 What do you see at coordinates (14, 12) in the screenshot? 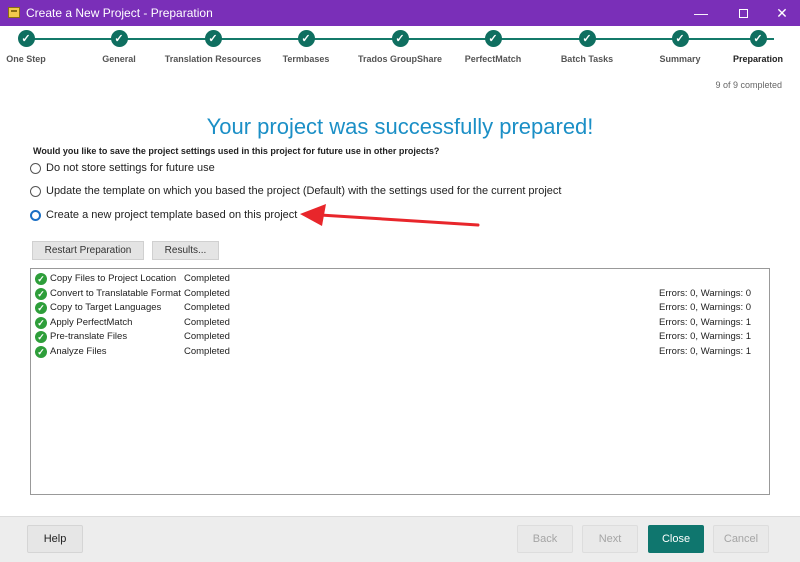
I see `app-icon` at bounding box center [14, 12].